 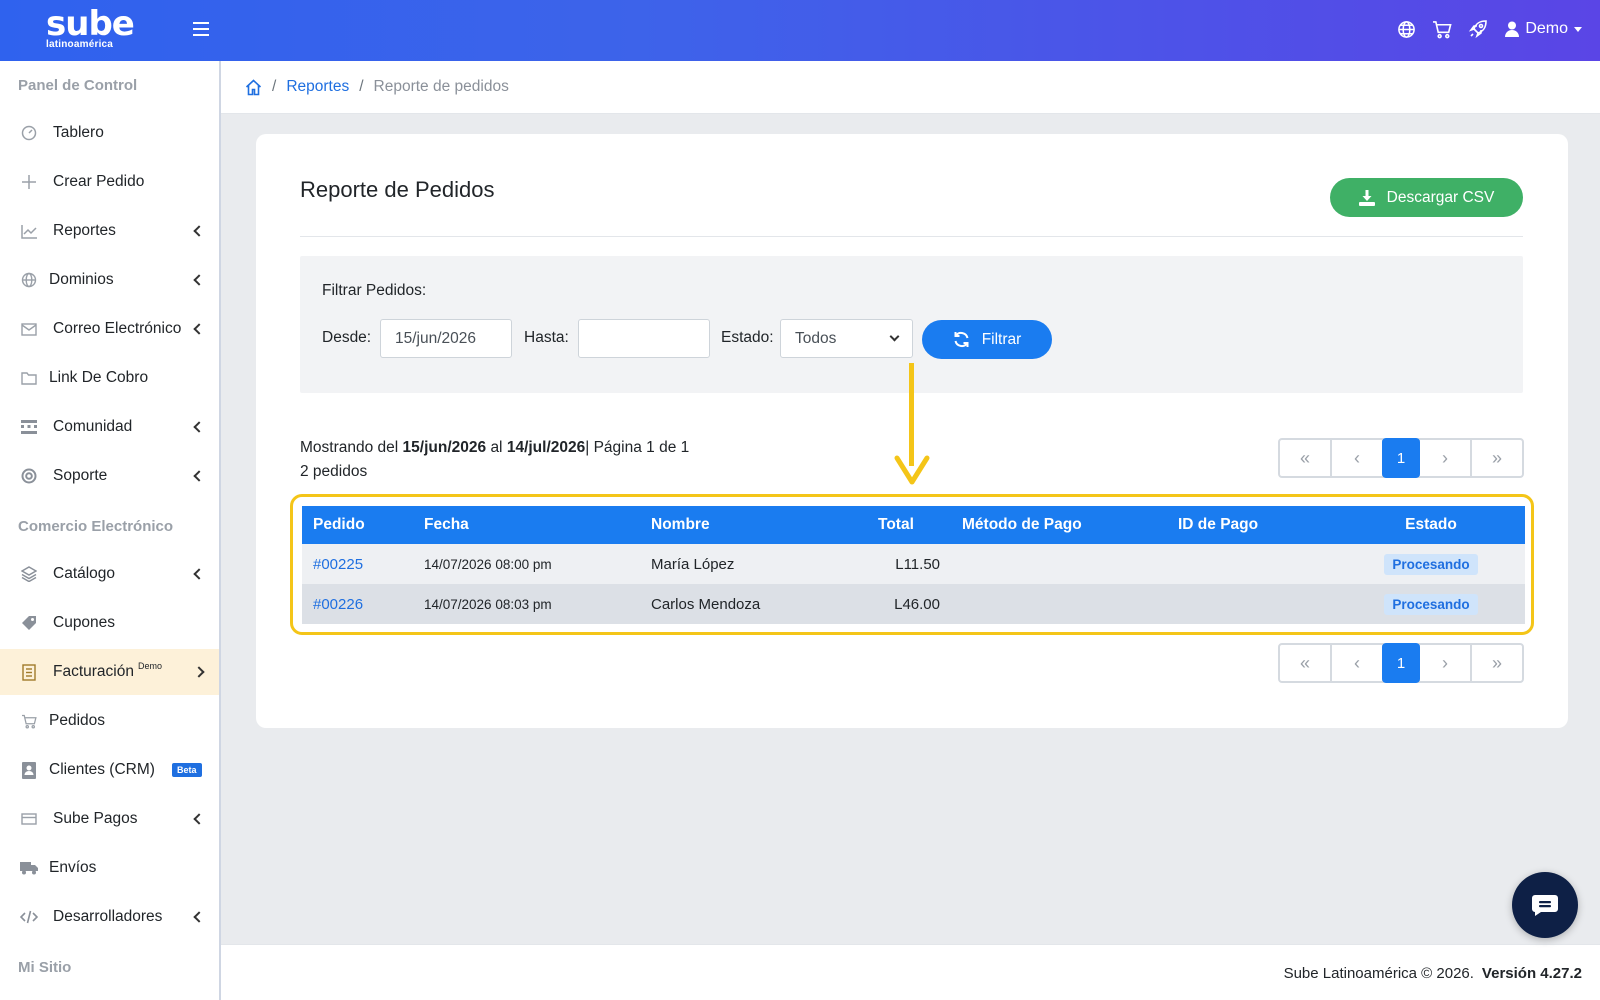 I want to click on sidebar-item-label: Clientes (CRM), so click(x=102, y=769).